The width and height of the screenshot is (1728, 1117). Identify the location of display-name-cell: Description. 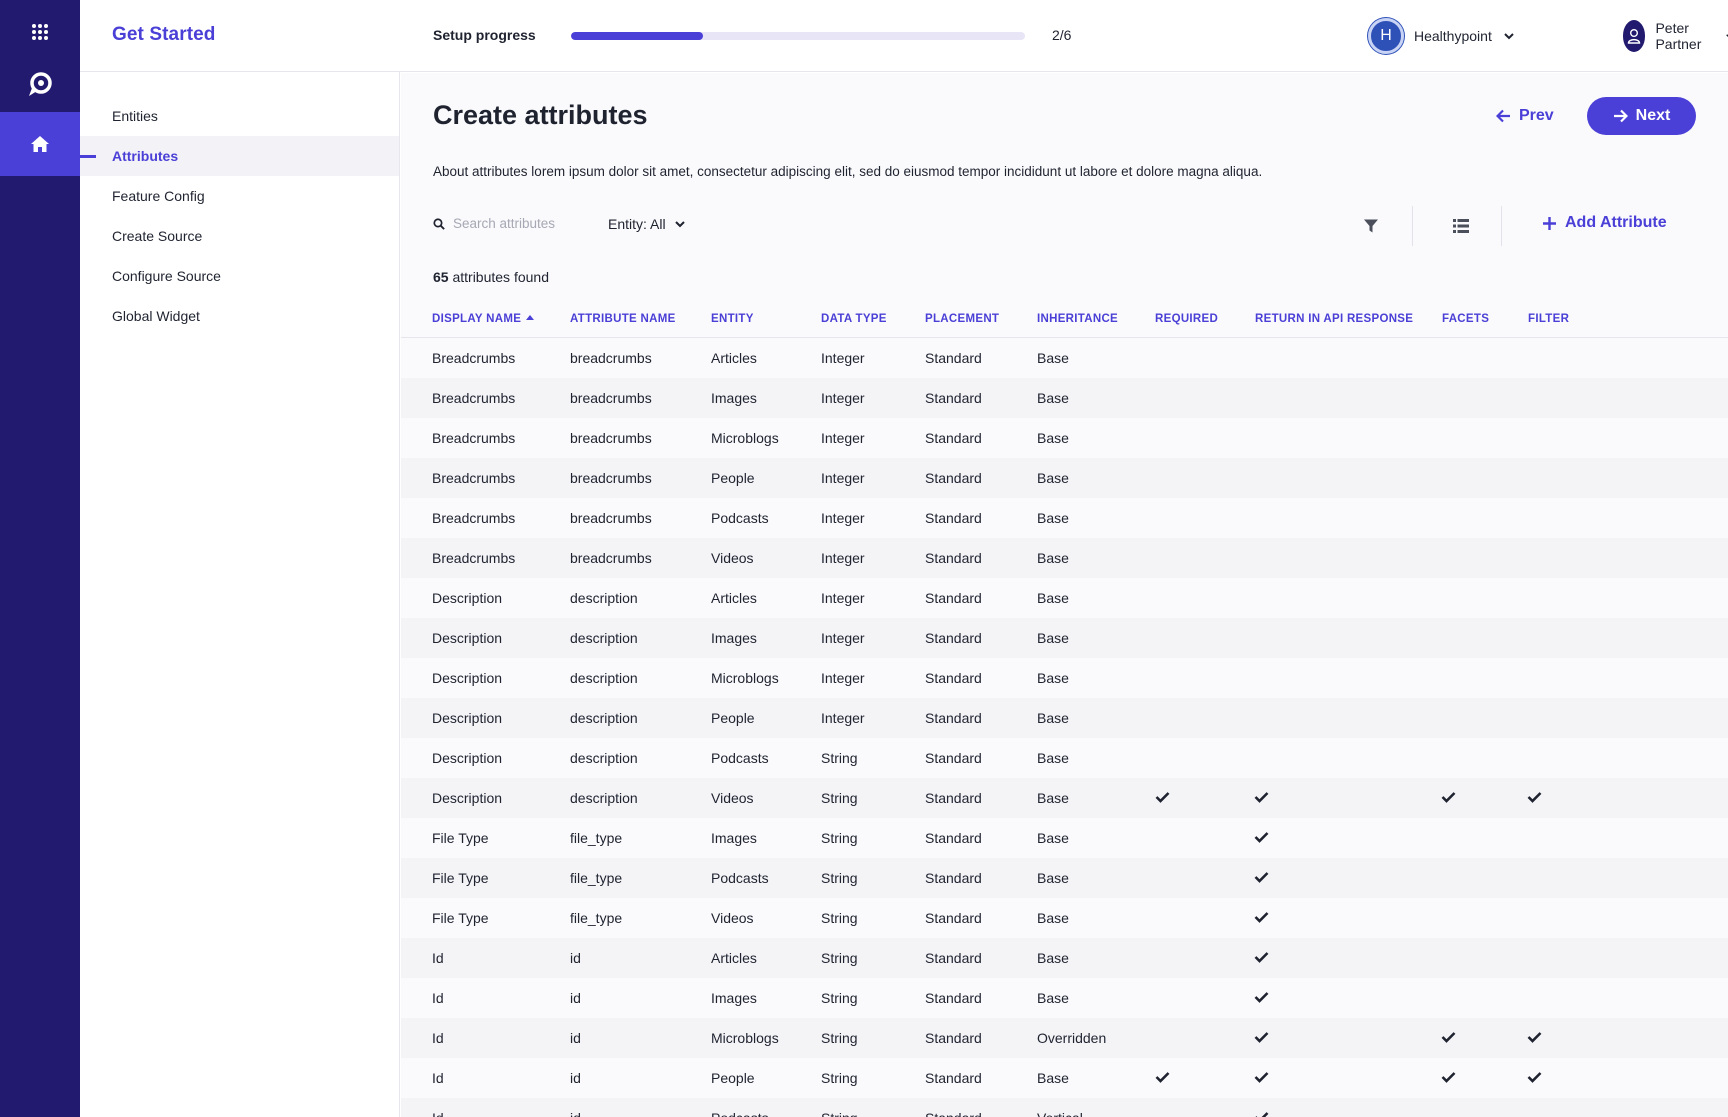
(467, 758).